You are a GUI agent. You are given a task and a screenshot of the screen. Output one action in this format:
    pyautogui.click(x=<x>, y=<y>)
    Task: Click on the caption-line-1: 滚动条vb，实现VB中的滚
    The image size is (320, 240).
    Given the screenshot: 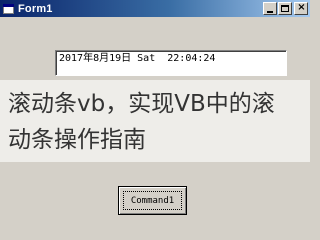 What is the action you would take?
    pyautogui.click(x=141, y=104)
    